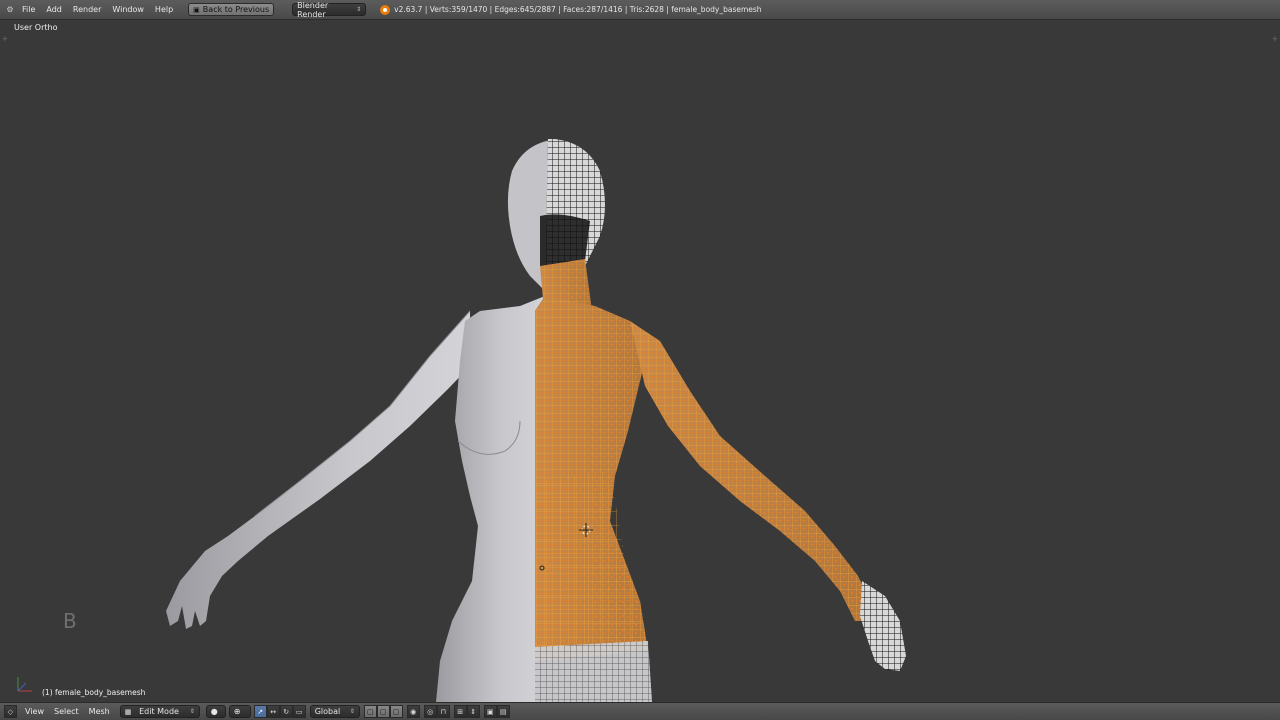 The height and width of the screenshot is (720, 1280). I want to click on hips-shade, so click(593, 671).